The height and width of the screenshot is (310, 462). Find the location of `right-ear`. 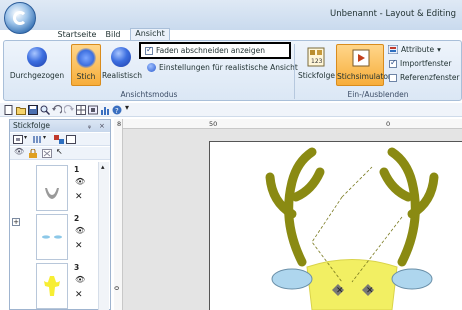

right-ear is located at coordinates (412, 279).